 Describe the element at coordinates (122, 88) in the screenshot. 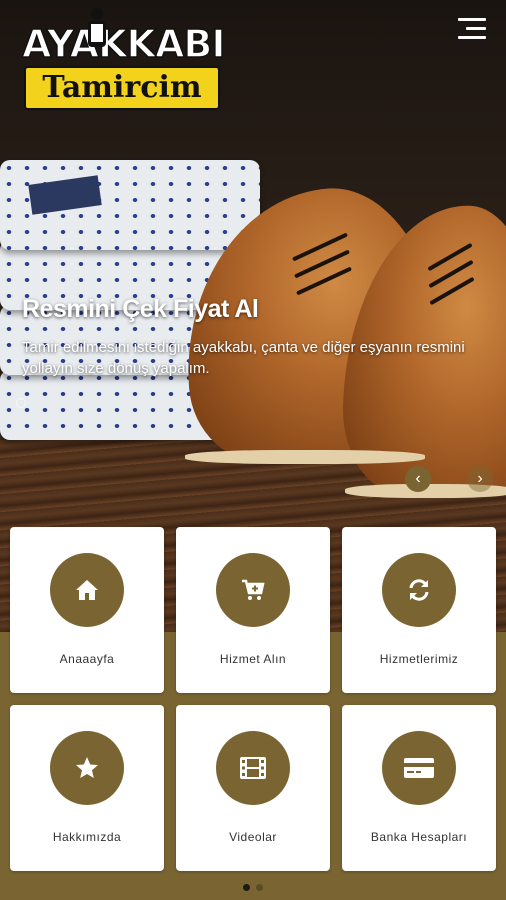

I see `logo-bottom-text: Tamircim` at that location.